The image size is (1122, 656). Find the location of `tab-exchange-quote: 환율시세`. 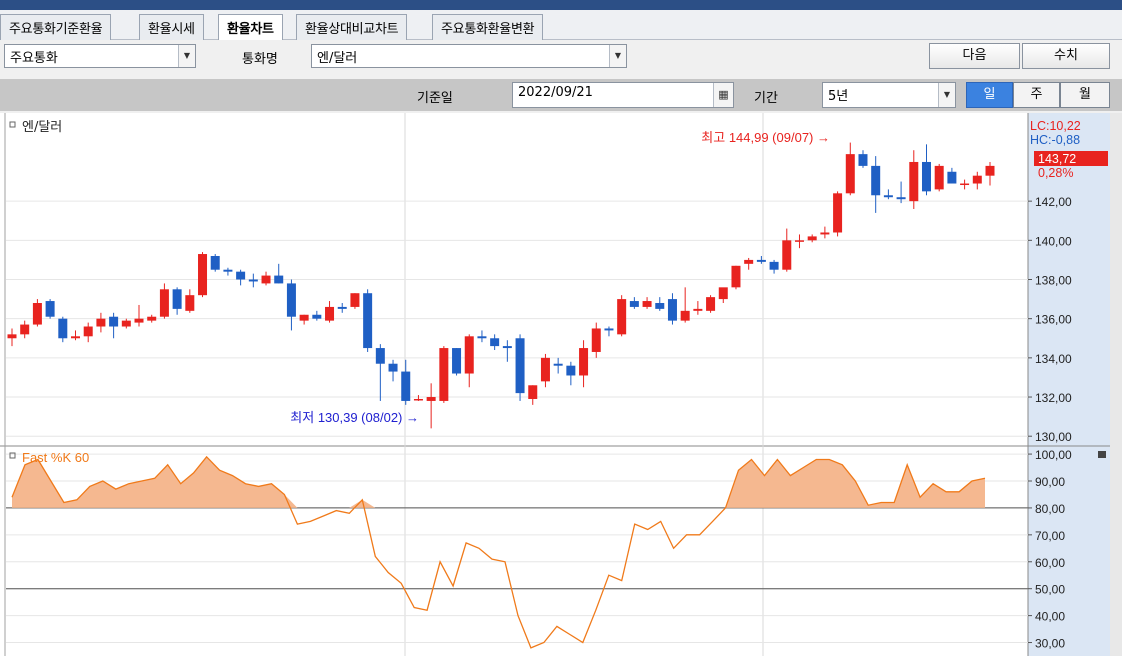

tab-exchange-quote: 환율시세 is located at coordinates (171, 27).